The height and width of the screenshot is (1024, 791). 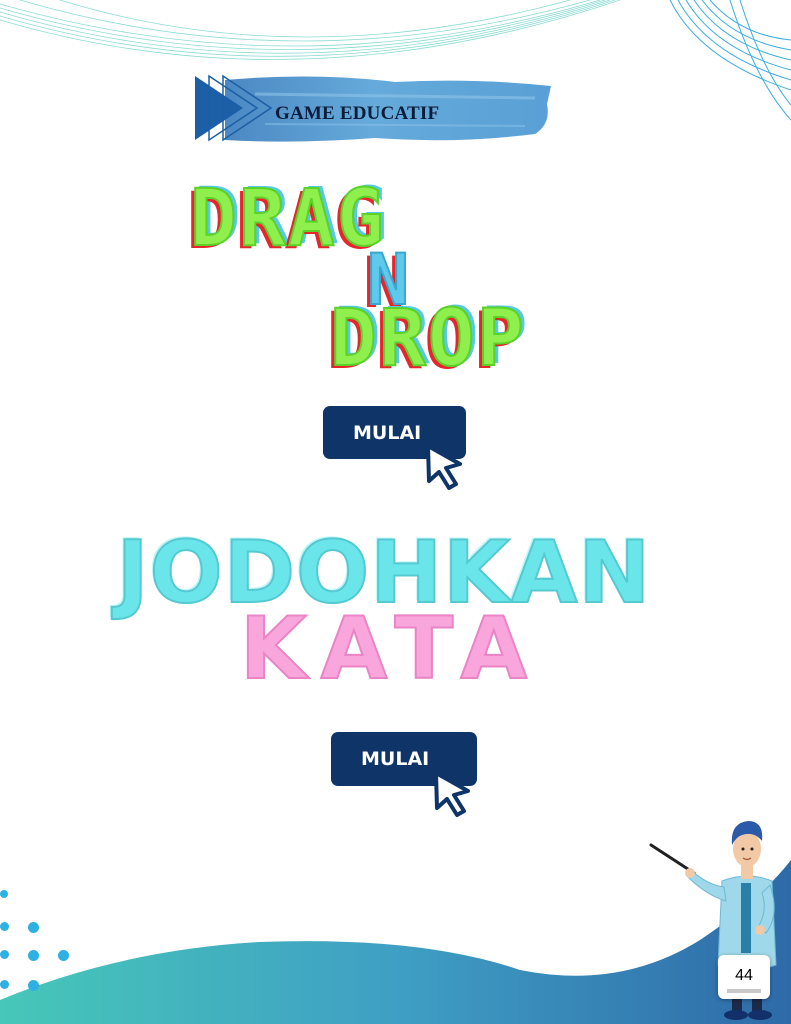 I want to click on decorative-line-curves-top-right, so click(x=730, y=60).